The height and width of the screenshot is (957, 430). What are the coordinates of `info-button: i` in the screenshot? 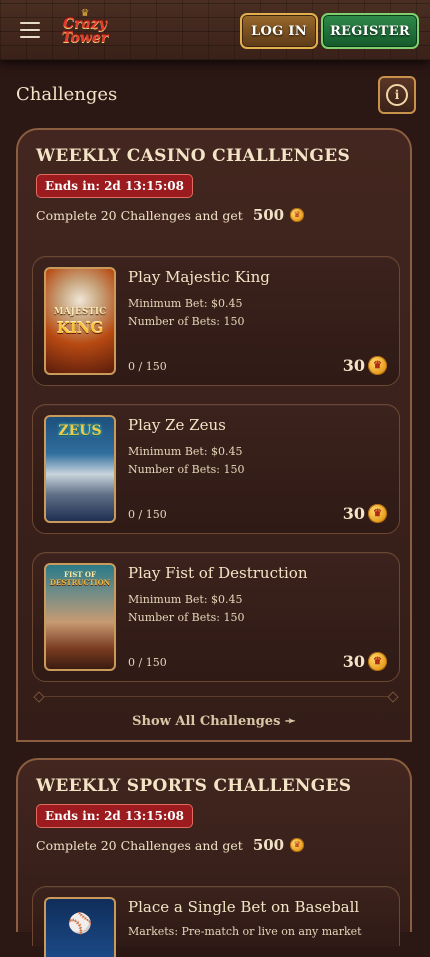 It's located at (397, 95).